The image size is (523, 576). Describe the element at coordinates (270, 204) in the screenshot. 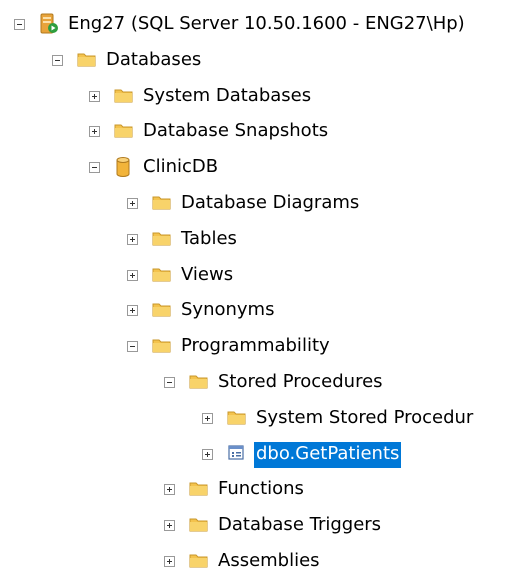

I see `tree-node-label: Database Diagrams` at that location.